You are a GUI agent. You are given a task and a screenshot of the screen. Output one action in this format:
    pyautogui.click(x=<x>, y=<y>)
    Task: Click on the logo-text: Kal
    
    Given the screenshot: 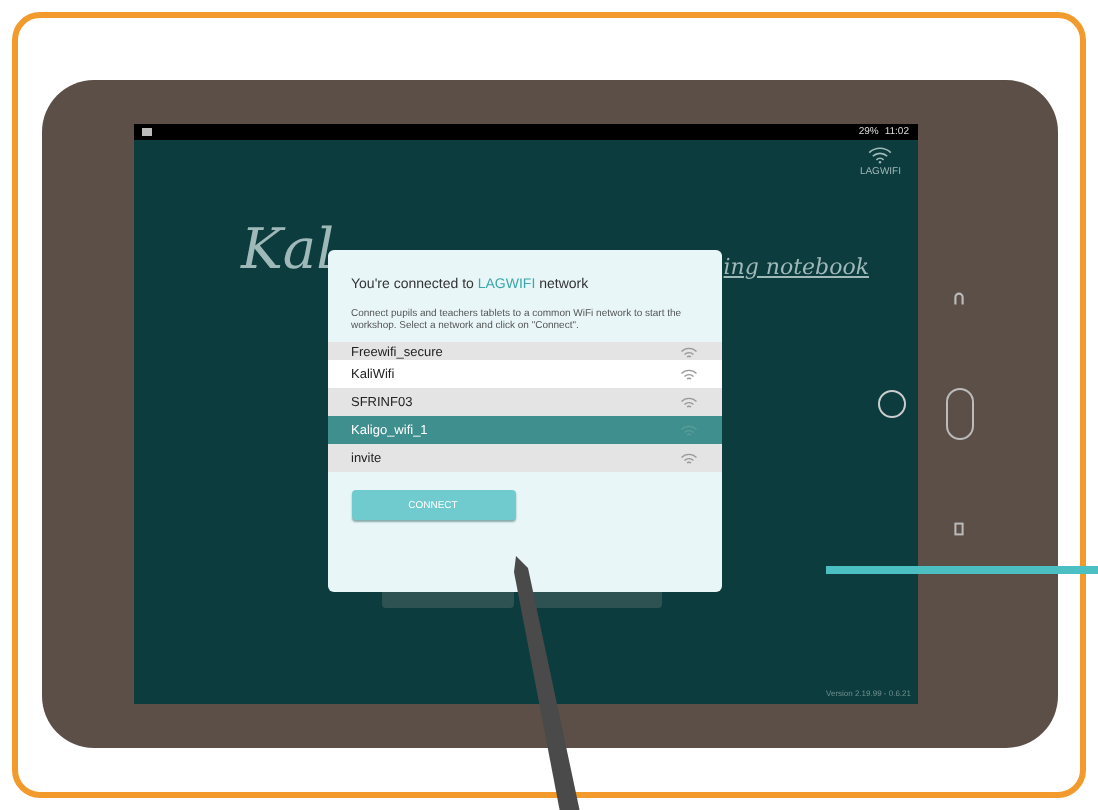 What is the action you would take?
    pyautogui.click(x=288, y=250)
    